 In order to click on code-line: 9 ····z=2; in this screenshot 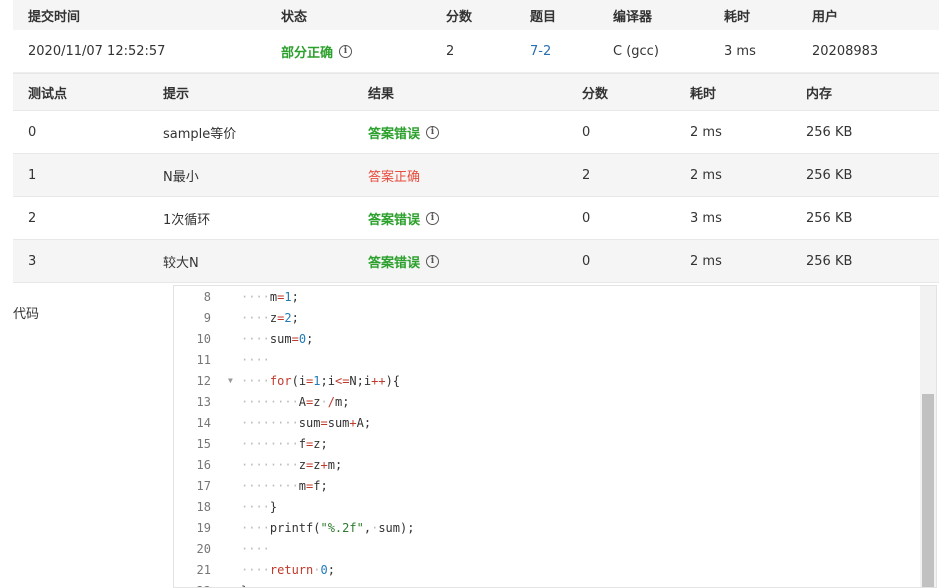, I will do `click(555, 317)`.